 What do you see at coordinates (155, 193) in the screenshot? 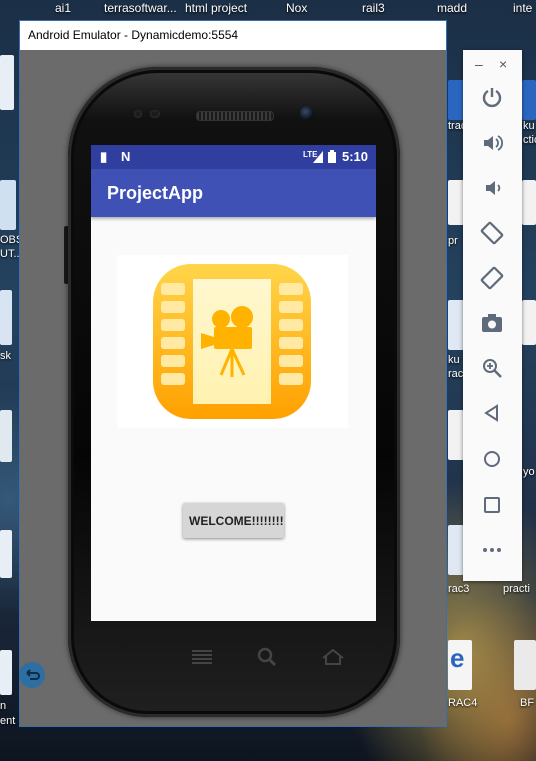
I see `app-title: ProjectApp` at bounding box center [155, 193].